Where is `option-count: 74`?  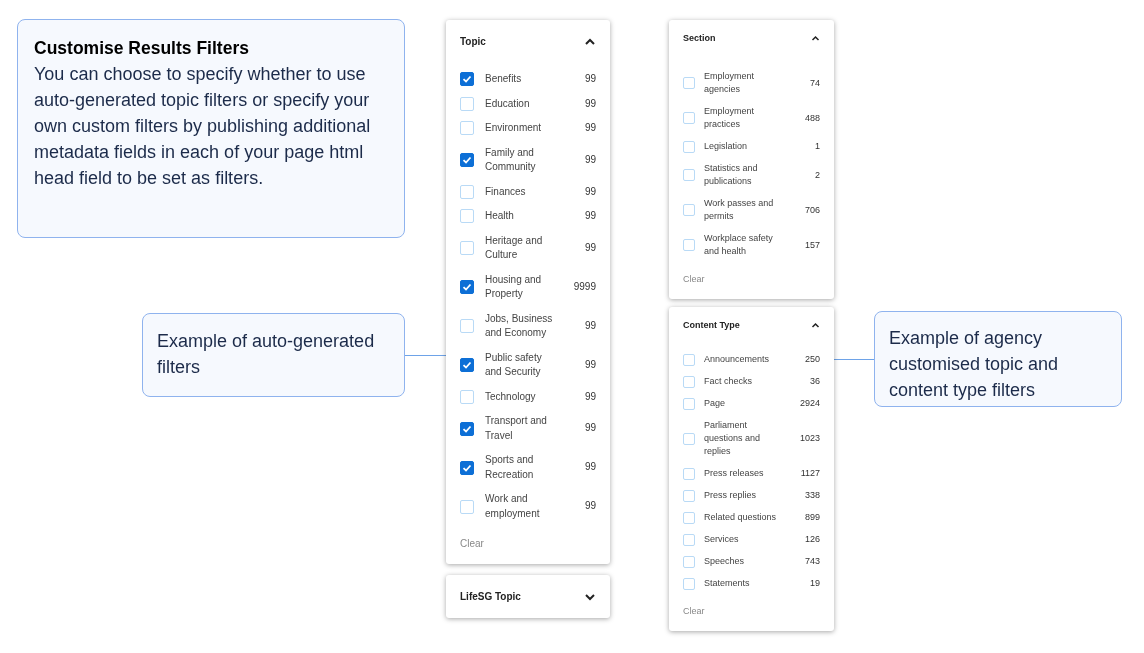 option-count: 74 is located at coordinates (815, 83).